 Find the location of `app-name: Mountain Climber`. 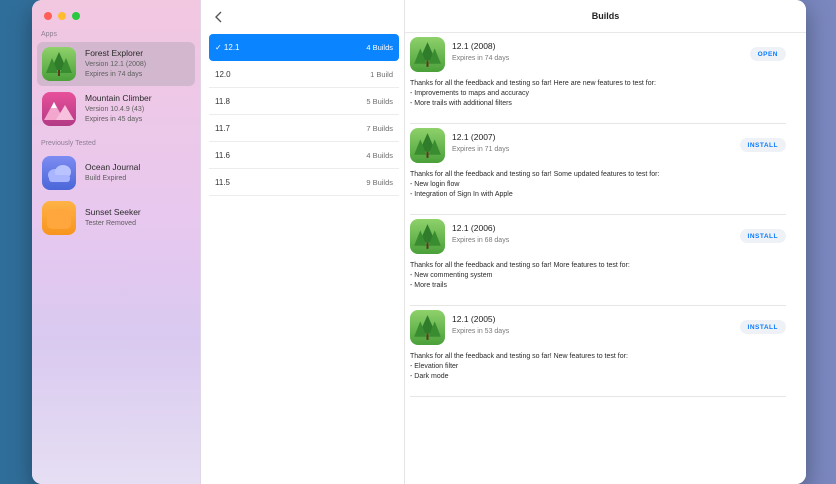

app-name: Mountain Climber is located at coordinates (118, 98).